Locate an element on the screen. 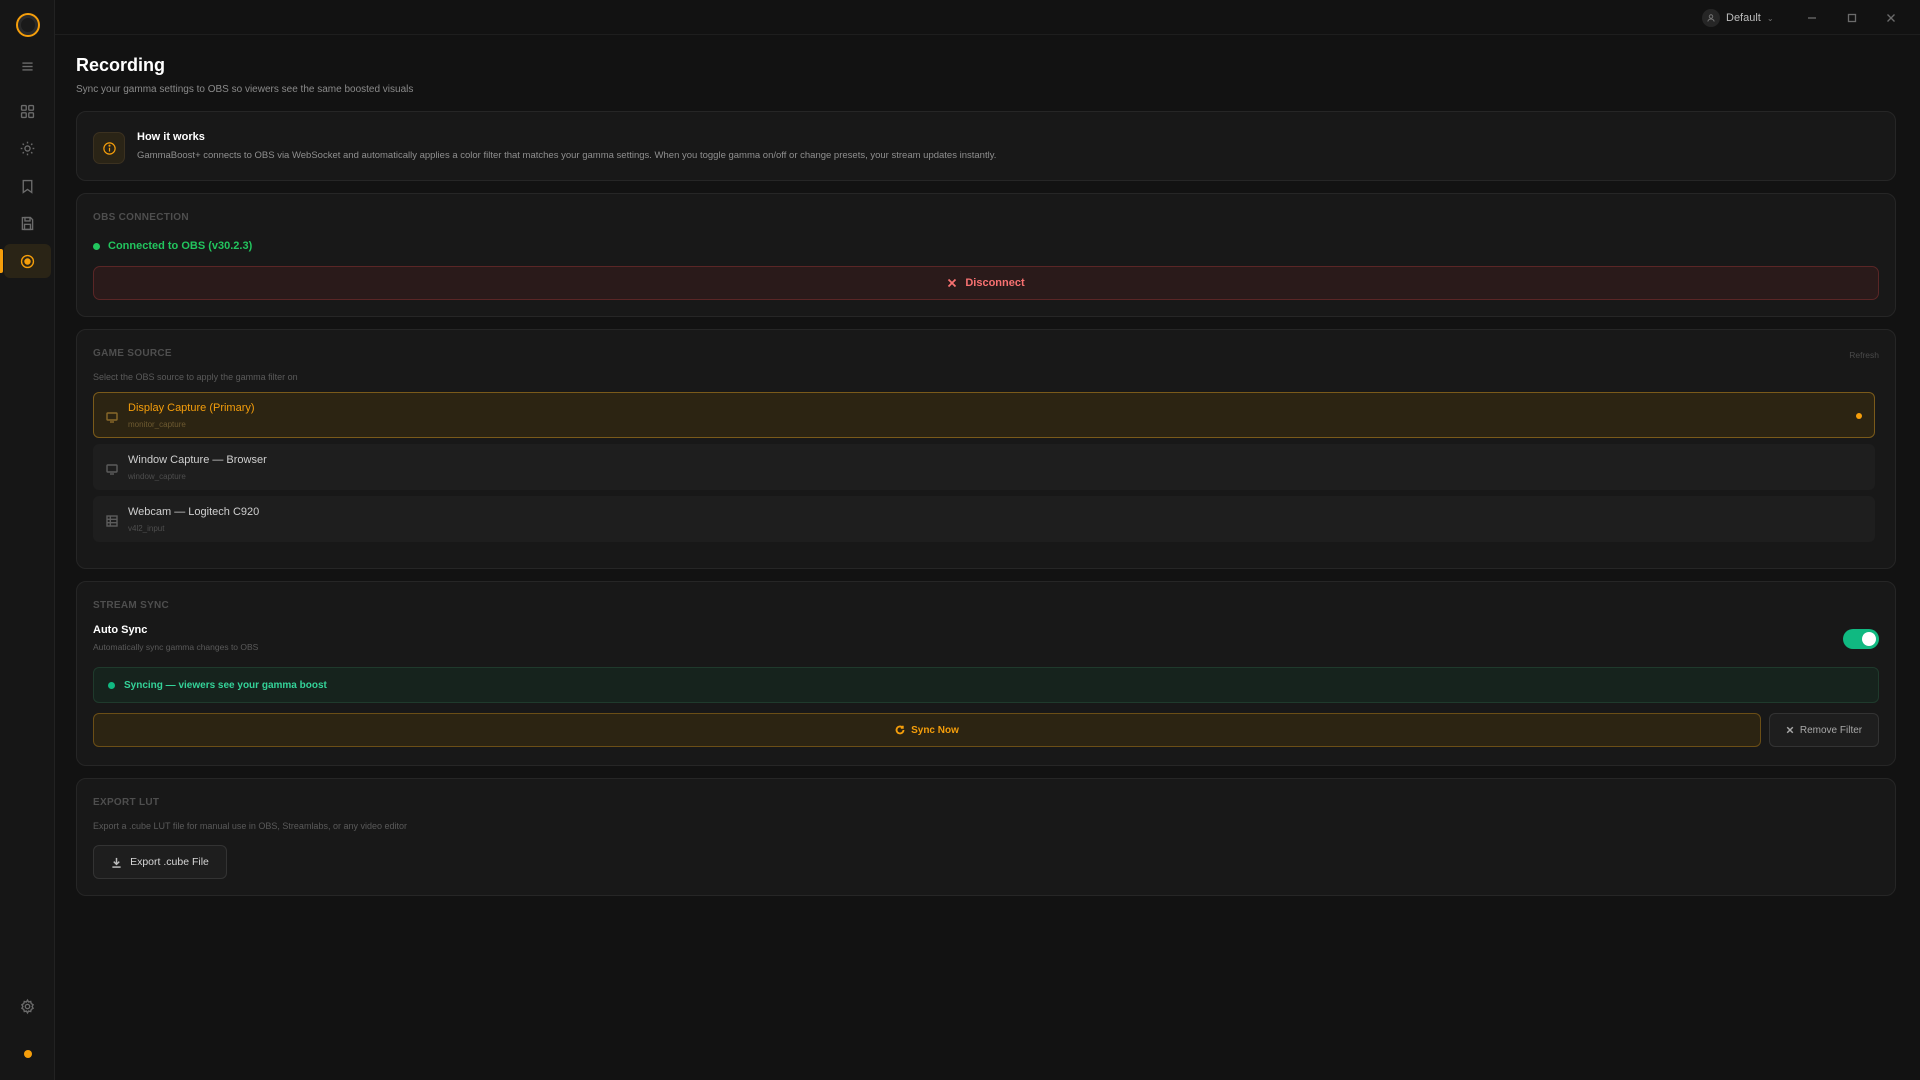  dashboard-grid-icon is located at coordinates (27, 111).